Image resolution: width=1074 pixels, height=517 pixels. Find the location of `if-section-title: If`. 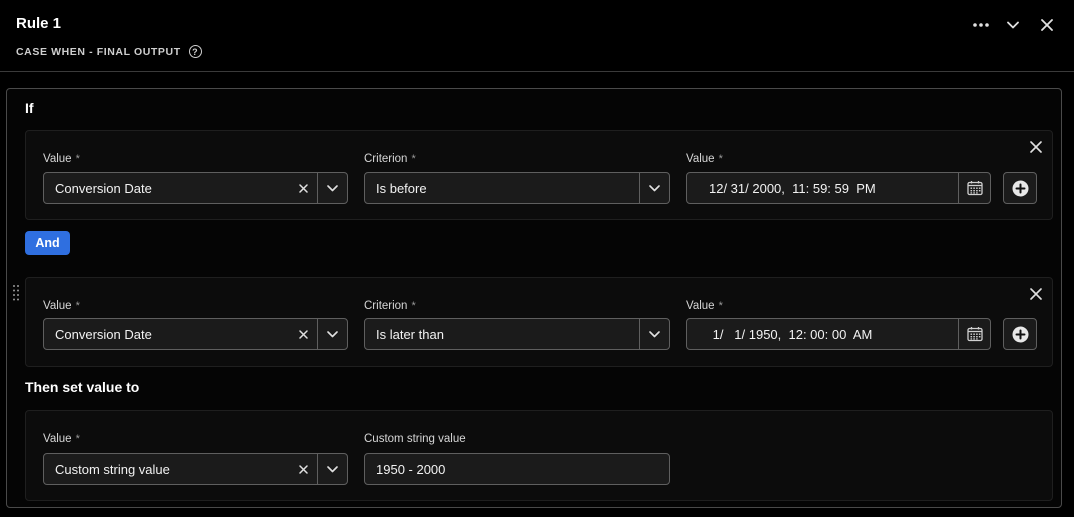

if-section-title: If is located at coordinates (29, 108).